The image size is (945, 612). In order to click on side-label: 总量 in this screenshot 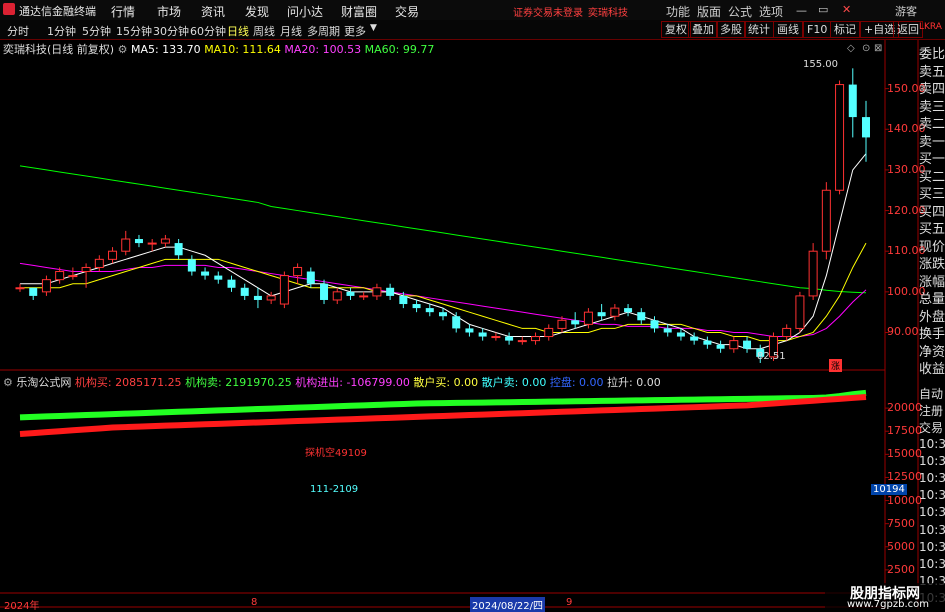, I will do `click(932, 297)`.